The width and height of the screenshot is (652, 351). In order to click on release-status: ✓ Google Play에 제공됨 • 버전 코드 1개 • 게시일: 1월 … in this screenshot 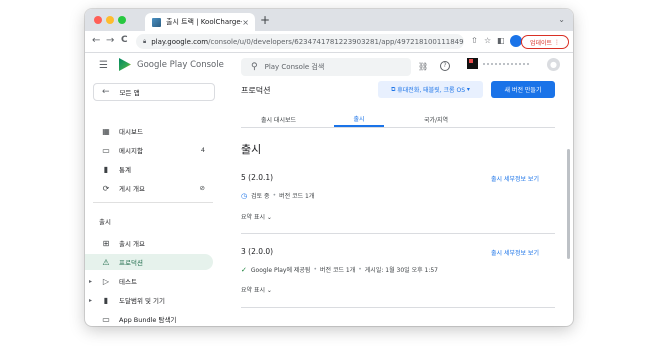, I will do `click(339, 270)`.